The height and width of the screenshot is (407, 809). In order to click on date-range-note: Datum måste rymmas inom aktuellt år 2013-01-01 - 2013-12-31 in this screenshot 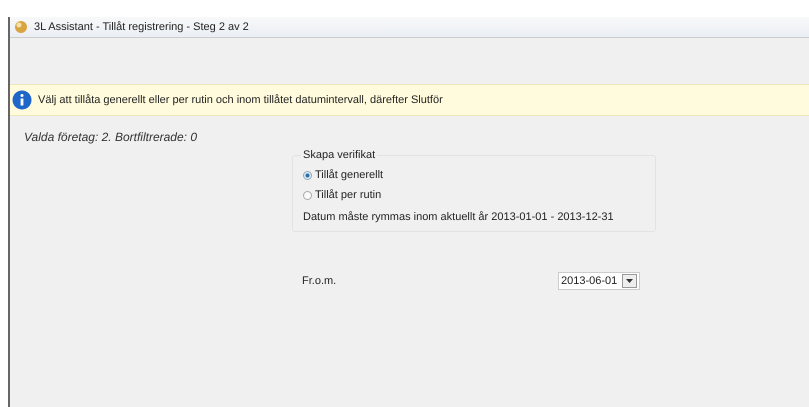, I will do `click(459, 217)`.